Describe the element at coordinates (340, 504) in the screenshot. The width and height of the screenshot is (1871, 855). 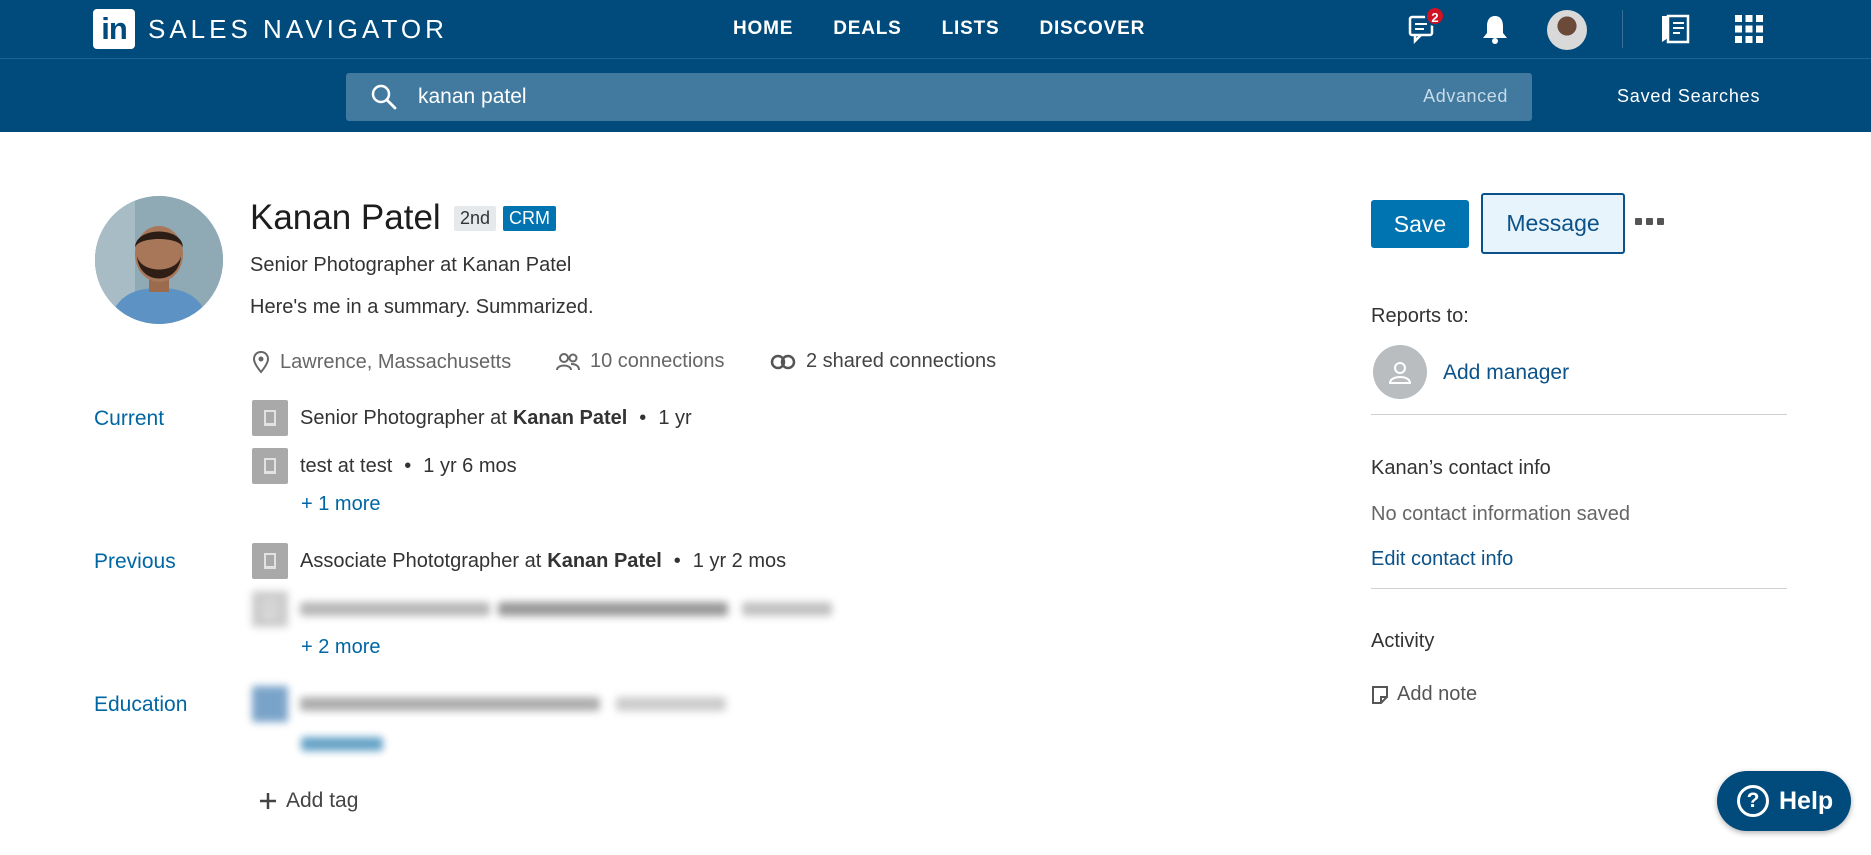
I see `current-more-link: + 1 more` at that location.